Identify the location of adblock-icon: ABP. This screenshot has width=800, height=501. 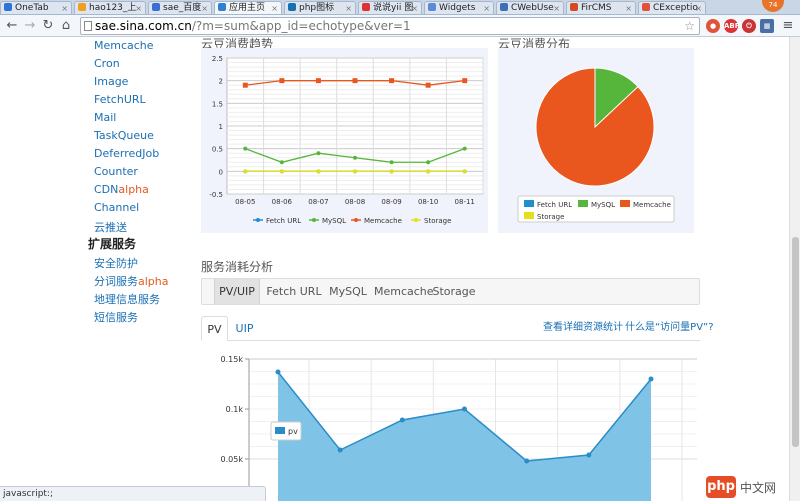
(732, 26).